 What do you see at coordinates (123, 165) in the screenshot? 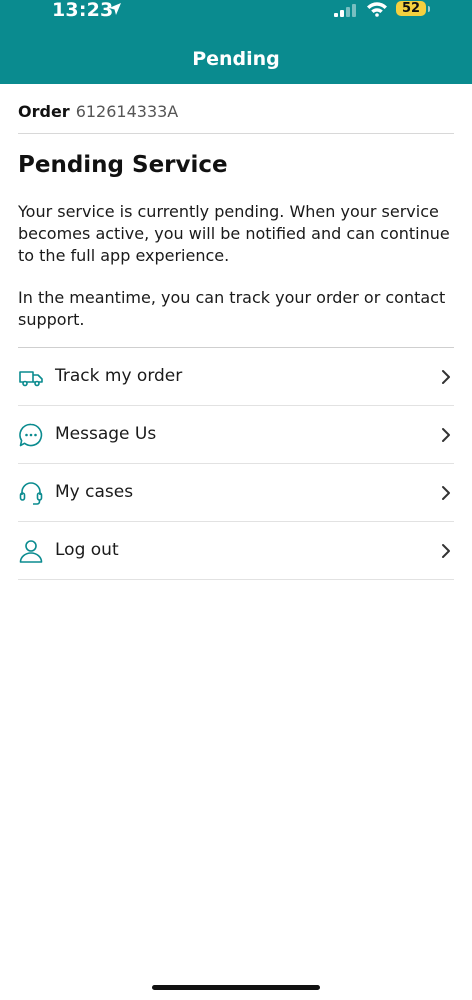
I see `page-title: Pending Service` at bounding box center [123, 165].